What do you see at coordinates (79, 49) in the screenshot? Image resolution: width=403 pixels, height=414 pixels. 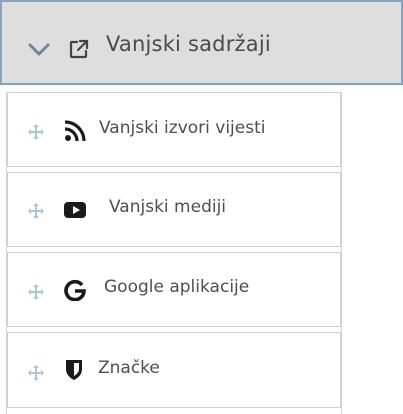 I see `external-link-icon` at bounding box center [79, 49].